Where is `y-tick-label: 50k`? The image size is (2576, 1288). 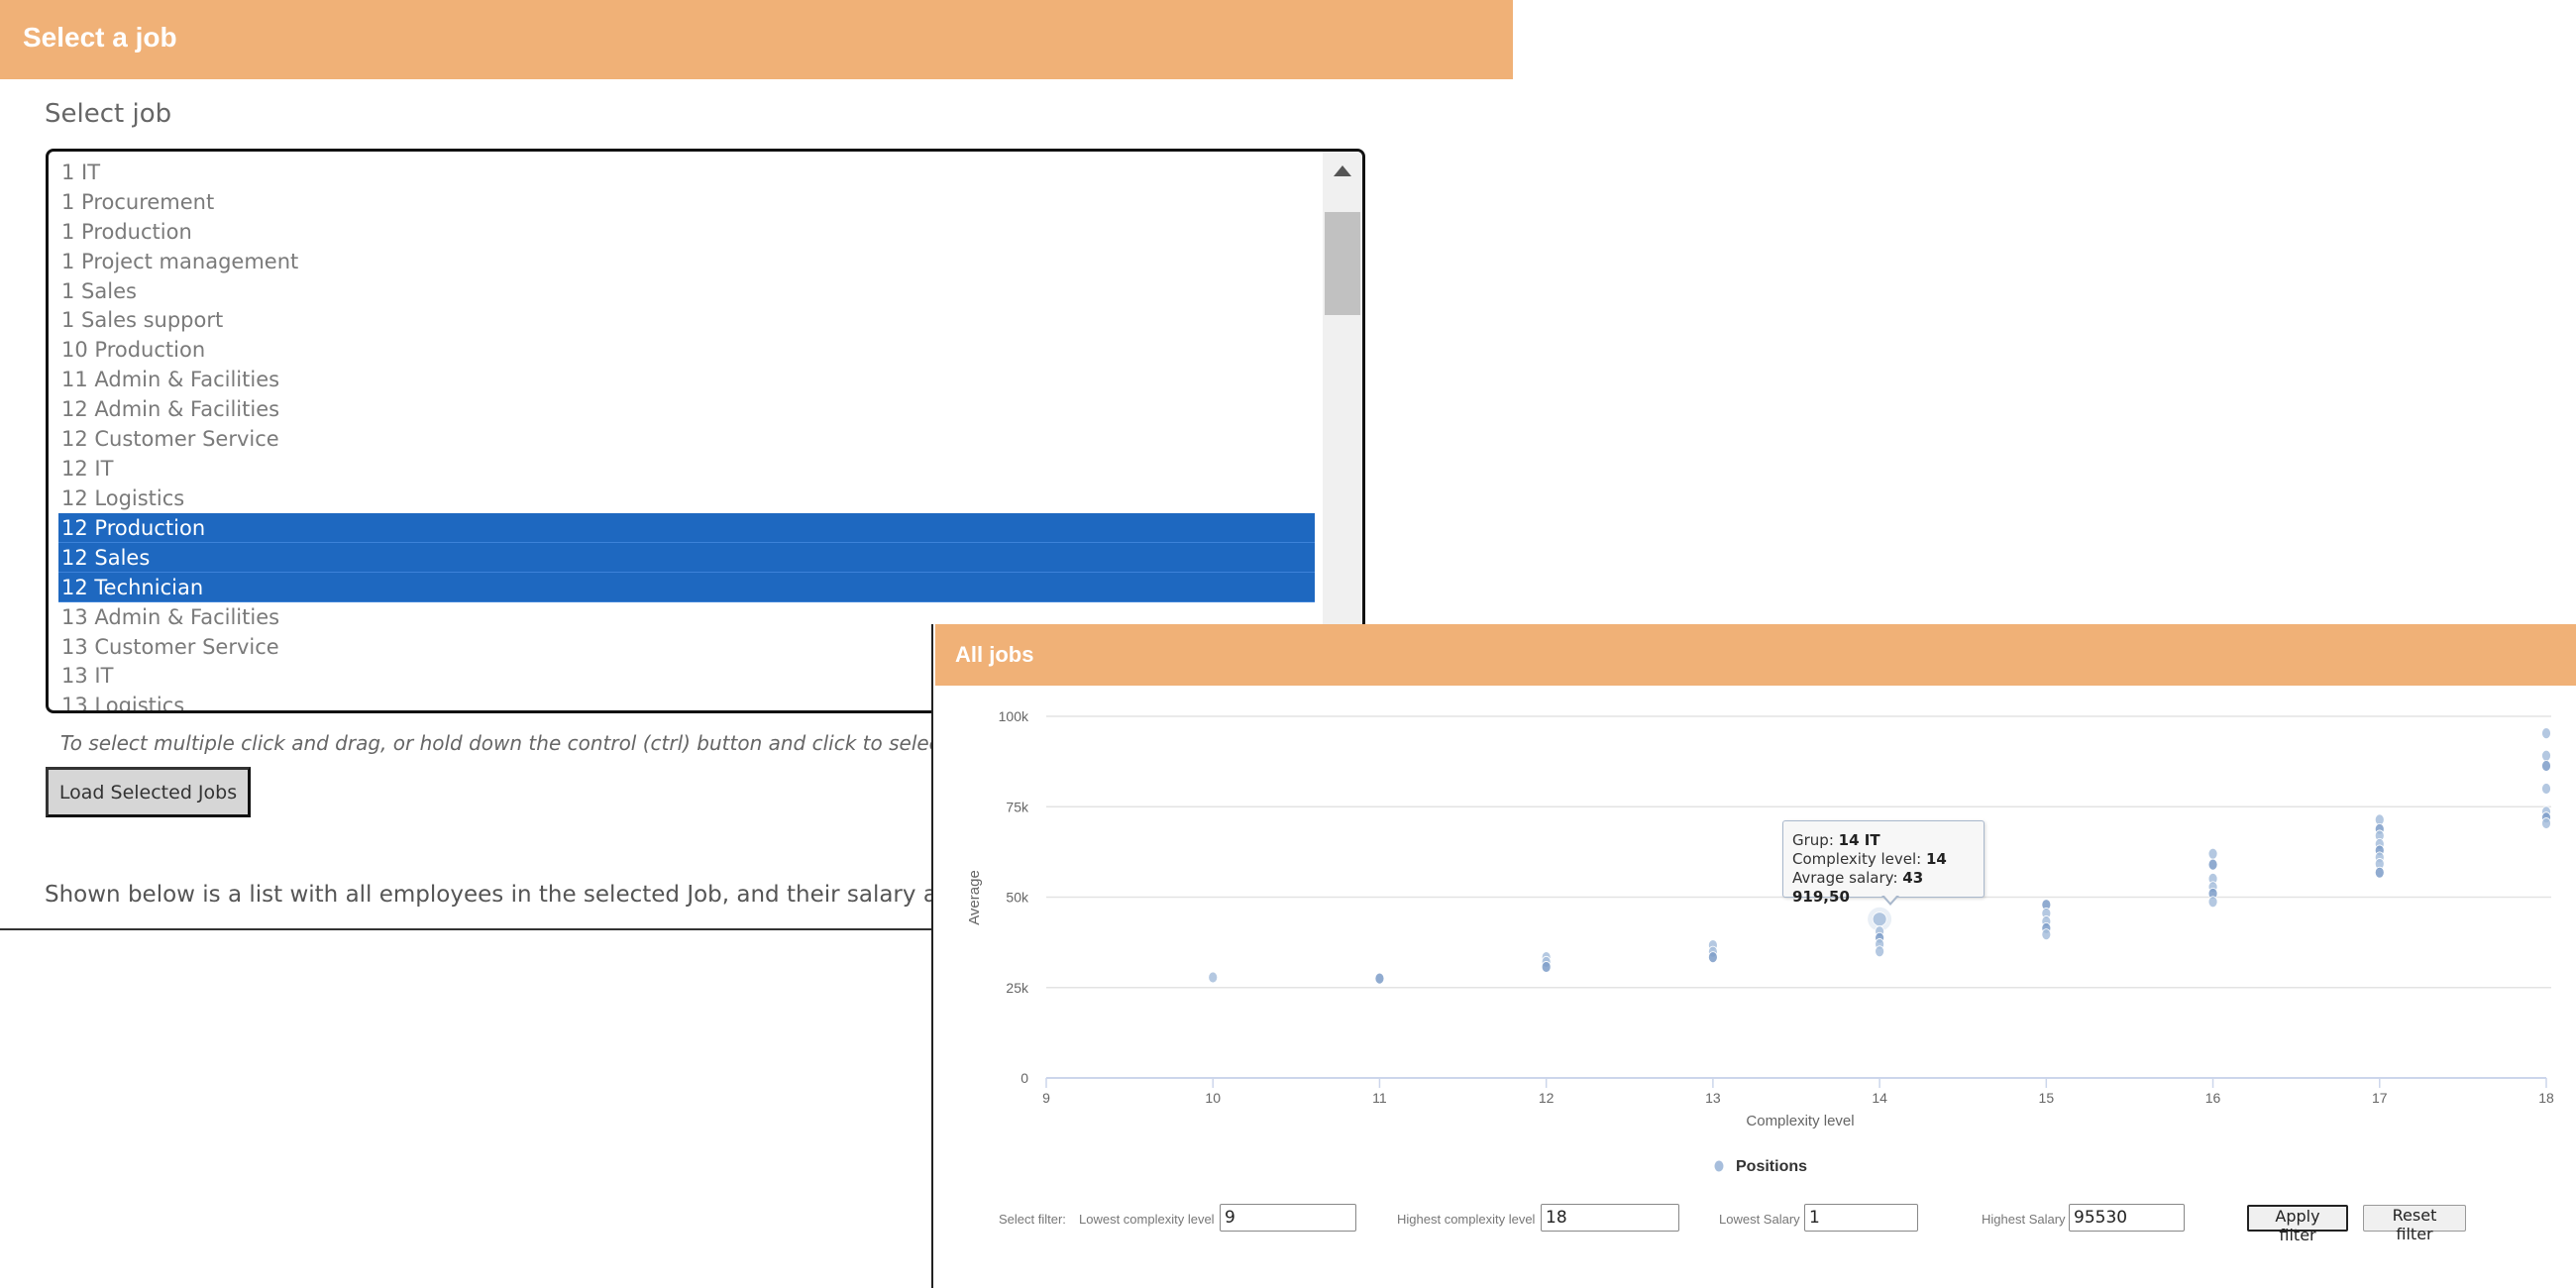 y-tick-label: 50k is located at coordinates (1017, 898).